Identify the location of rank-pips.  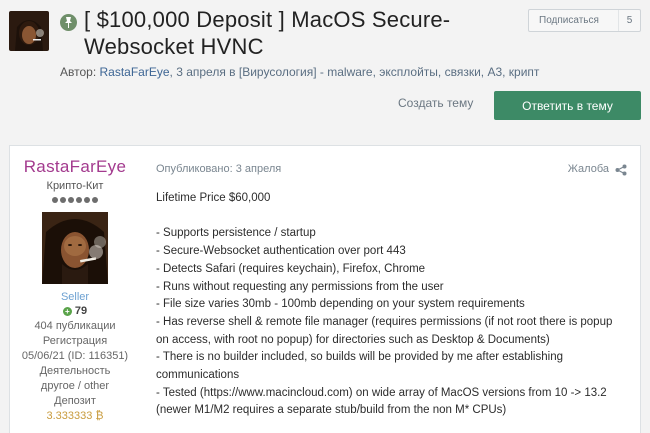
(75, 201).